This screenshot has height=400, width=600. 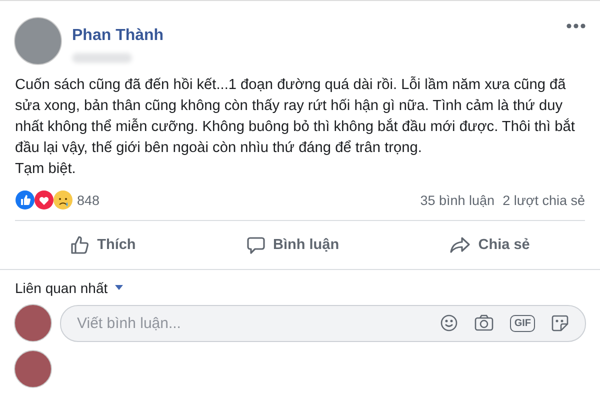 What do you see at coordinates (484, 323) in the screenshot?
I see `camera-icon` at bounding box center [484, 323].